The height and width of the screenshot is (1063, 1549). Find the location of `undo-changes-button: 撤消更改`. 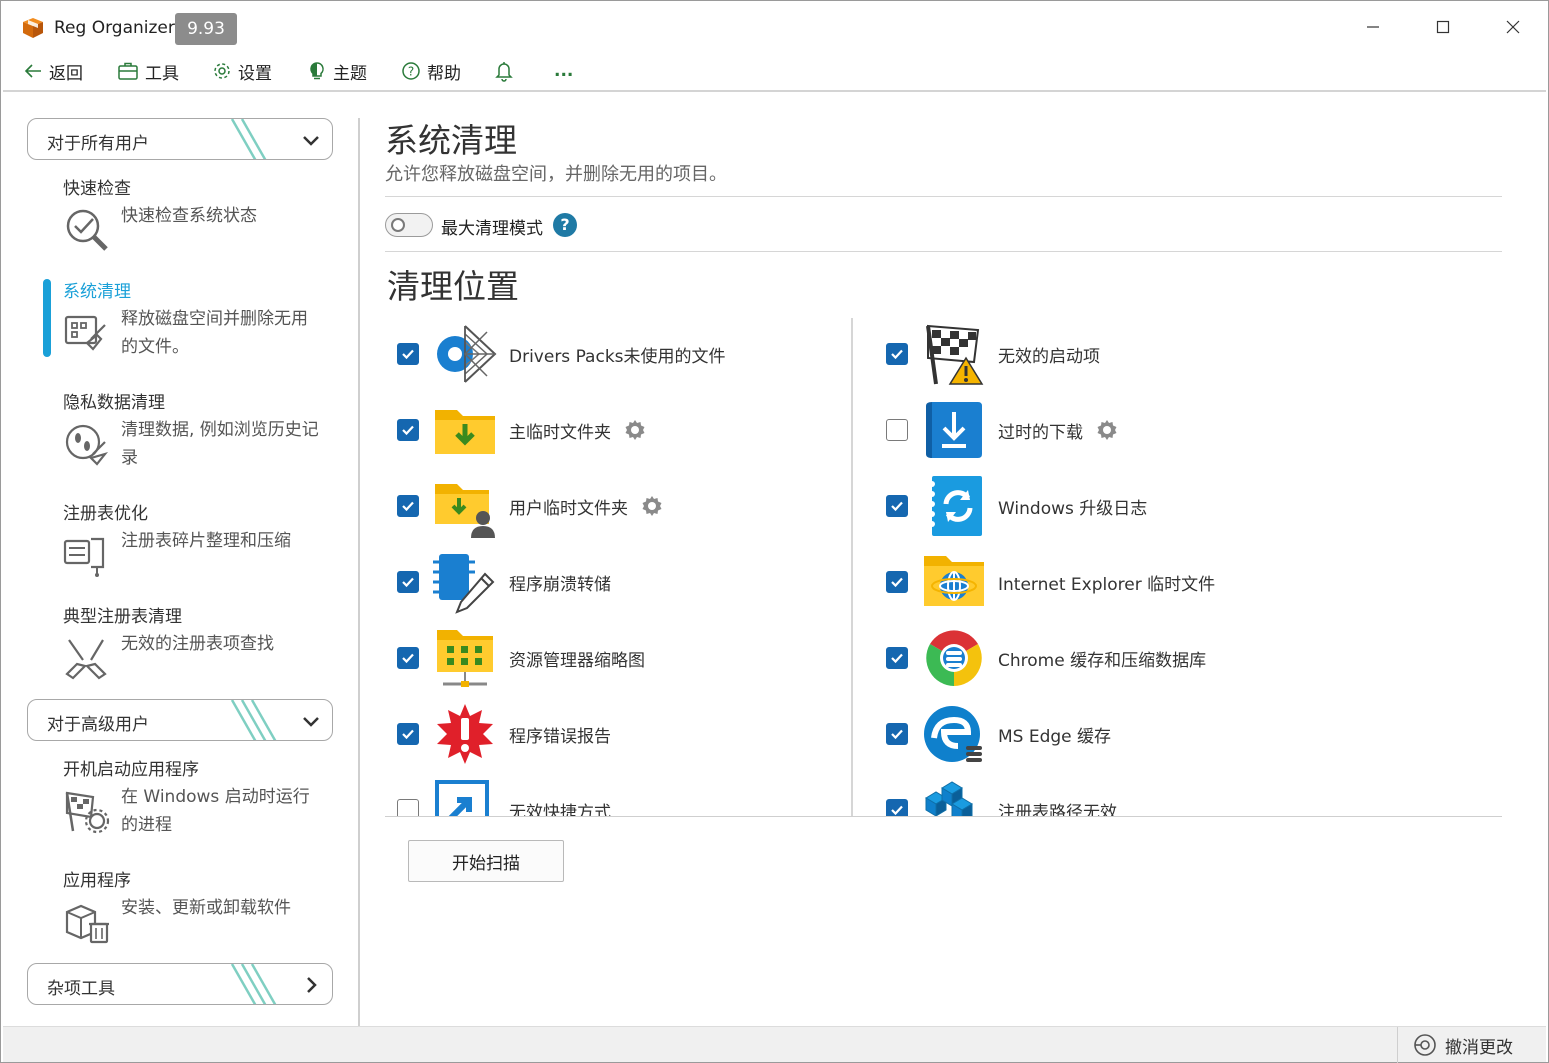

undo-changes-button: 撤消更改 is located at coordinates (1463, 1045).